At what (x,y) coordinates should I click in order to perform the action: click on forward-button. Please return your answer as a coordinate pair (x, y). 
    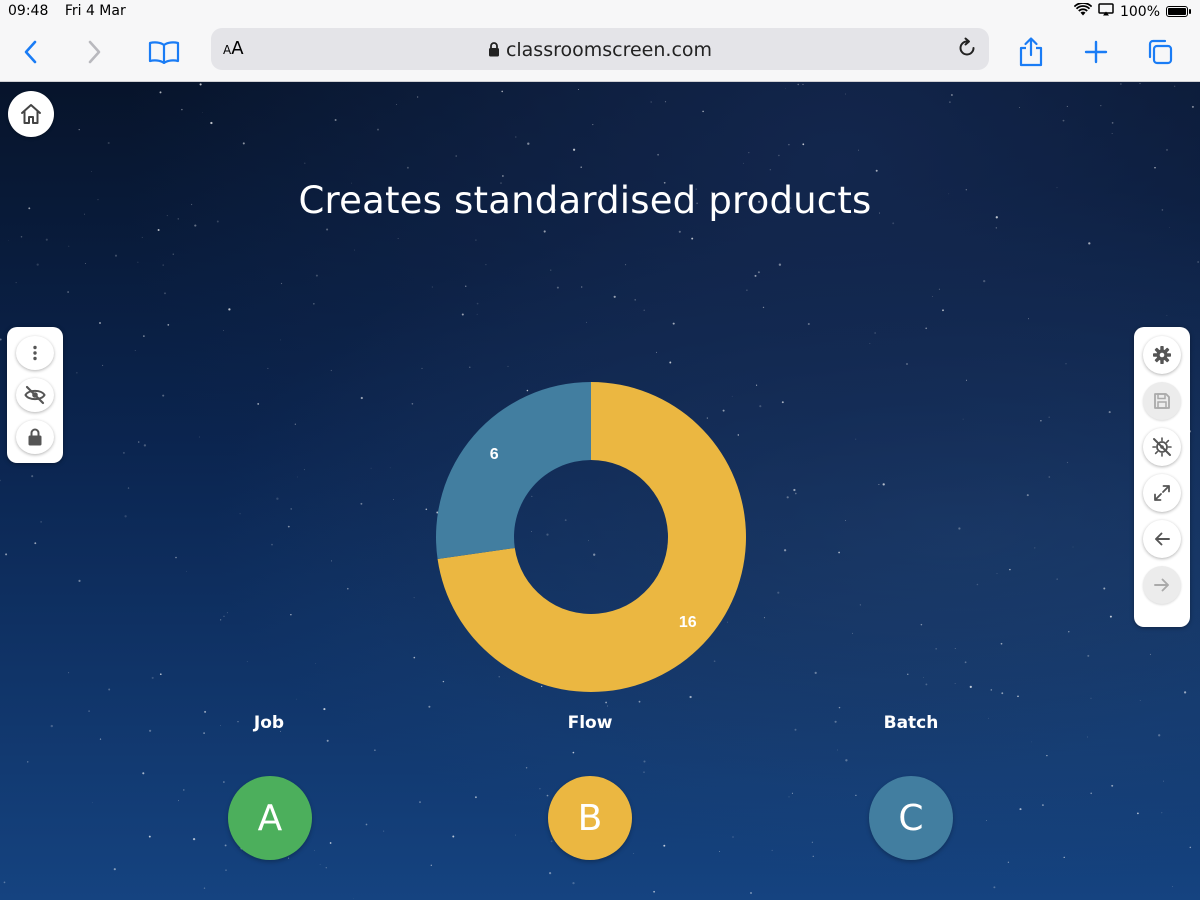
    Looking at the image, I should click on (94, 52).